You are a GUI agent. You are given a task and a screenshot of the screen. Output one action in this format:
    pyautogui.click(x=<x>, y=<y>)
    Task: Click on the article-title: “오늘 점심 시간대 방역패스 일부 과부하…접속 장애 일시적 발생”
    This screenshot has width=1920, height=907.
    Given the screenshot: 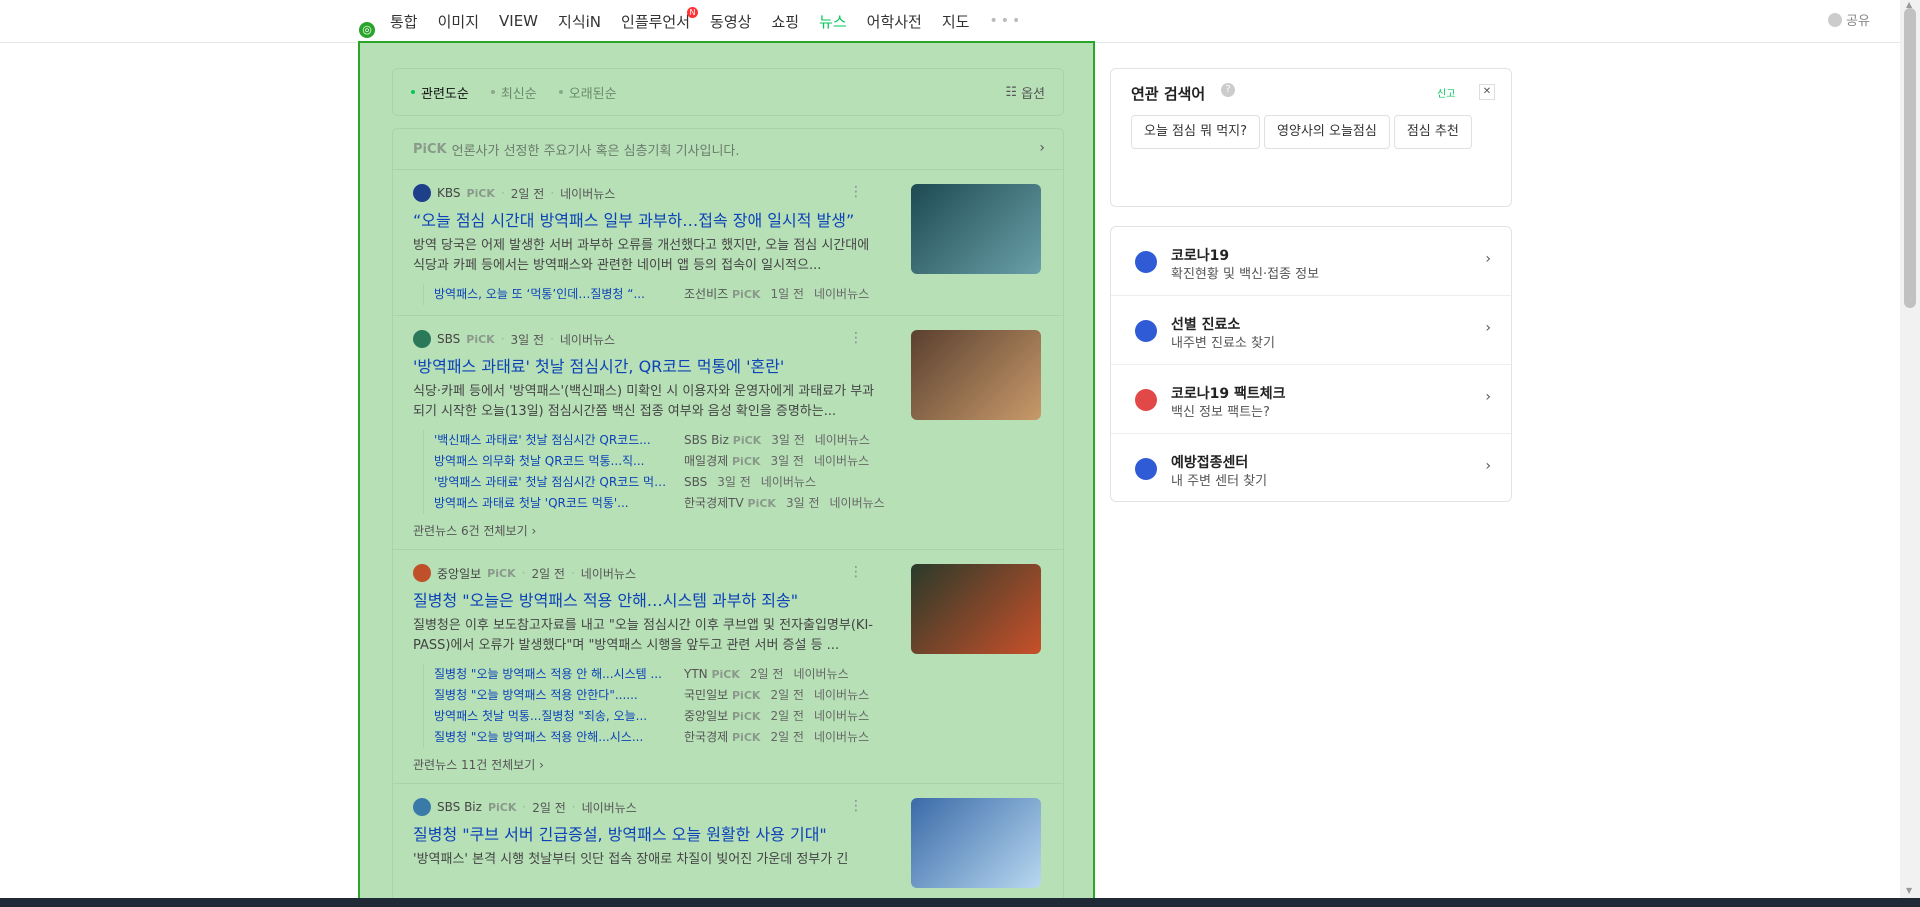 What is the action you would take?
    pyautogui.click(x=648, y=221)
    